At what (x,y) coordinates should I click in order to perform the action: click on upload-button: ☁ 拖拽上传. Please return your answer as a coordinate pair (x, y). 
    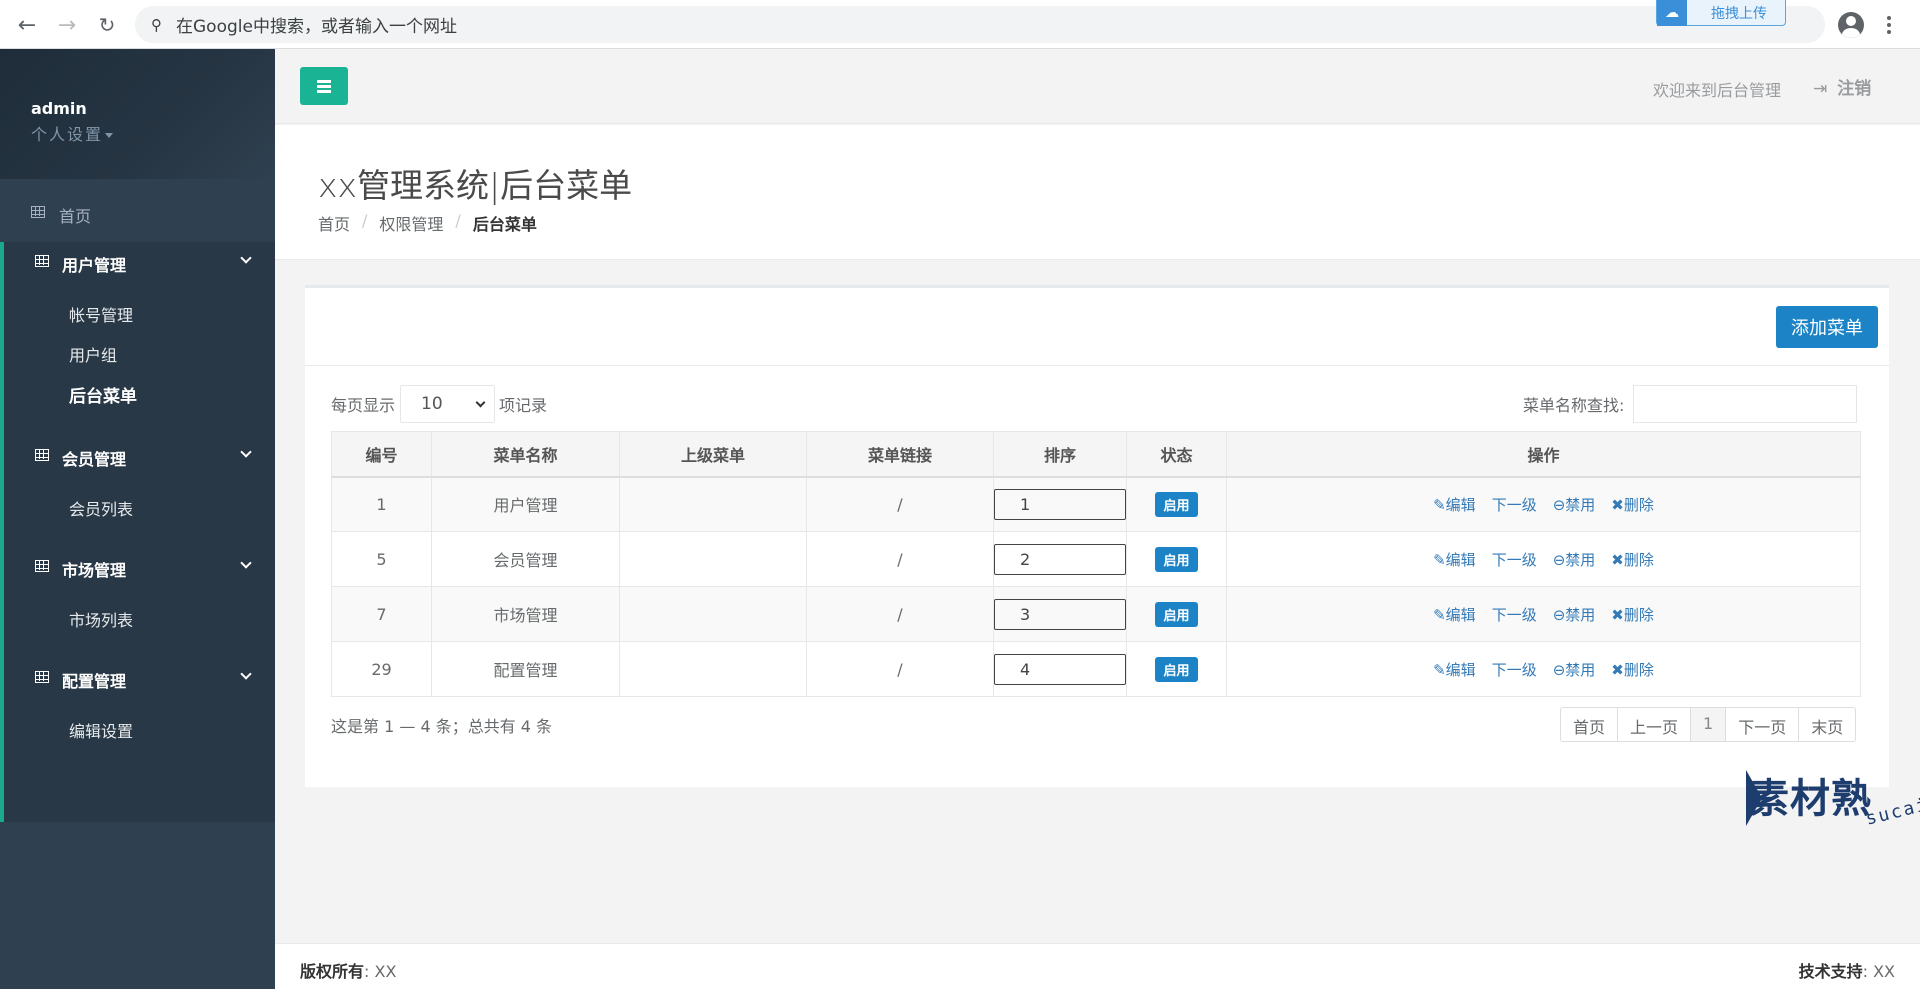
    Looking at the image, I should click on (1721, 13).